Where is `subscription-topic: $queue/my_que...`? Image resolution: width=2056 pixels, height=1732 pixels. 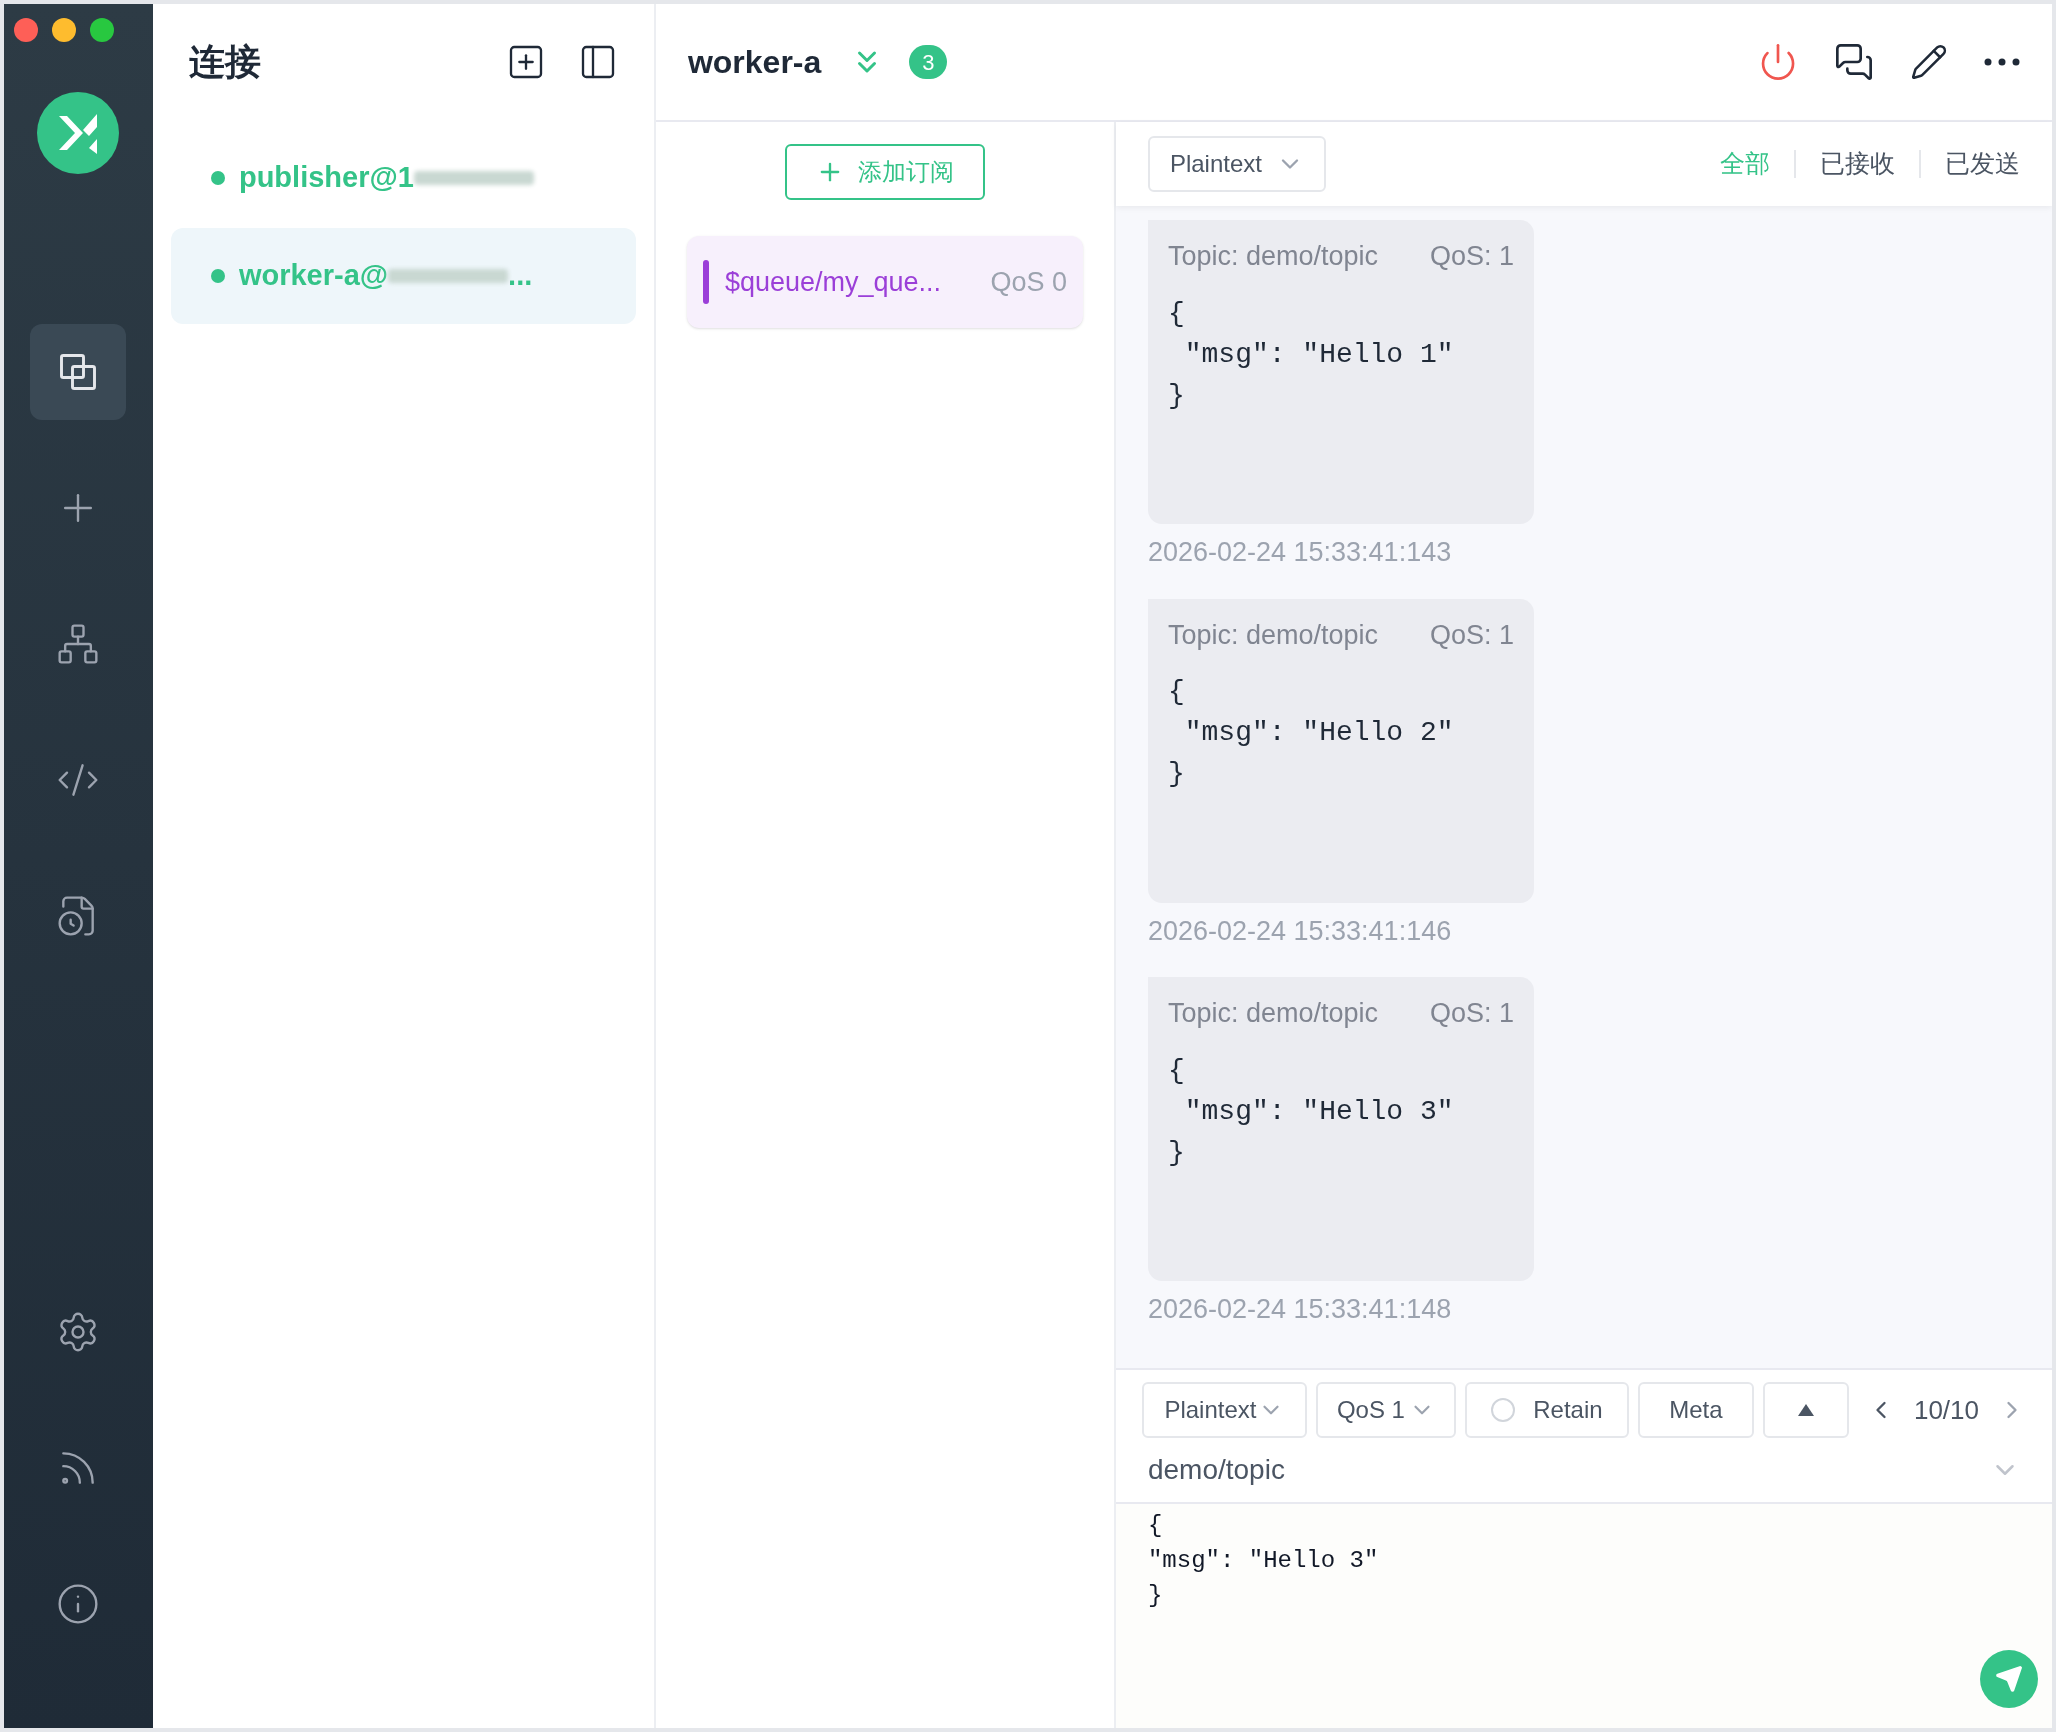 subscription-topic: $queue/my_que... is located at coordinates (833, 282).